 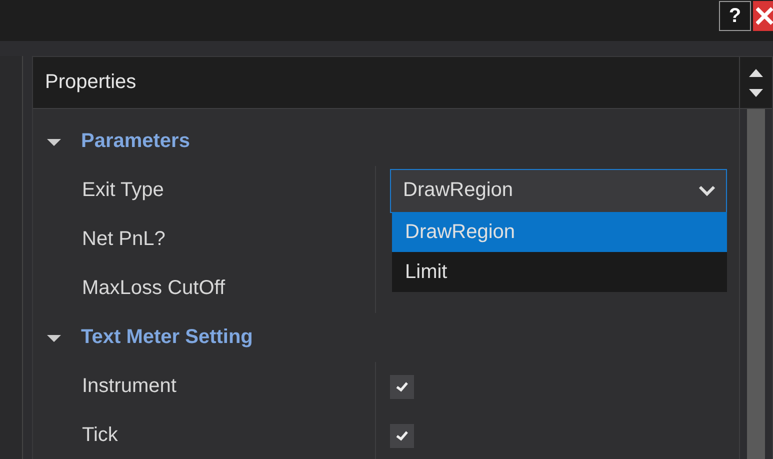 What do you see at coordinates (756, 284) in the screenshot?
I see `scrollbar-thumb` at bounding box center [756, 284].